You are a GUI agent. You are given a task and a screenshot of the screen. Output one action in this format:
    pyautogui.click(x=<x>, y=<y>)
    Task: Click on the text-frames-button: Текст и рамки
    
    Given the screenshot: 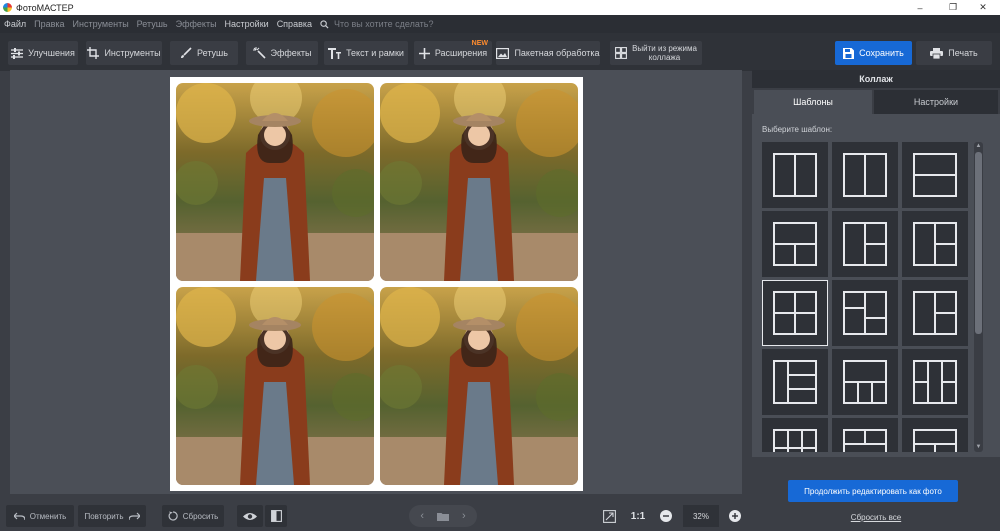 What is the action you would take?
    pyautogui.click(x=366, y=53)
    